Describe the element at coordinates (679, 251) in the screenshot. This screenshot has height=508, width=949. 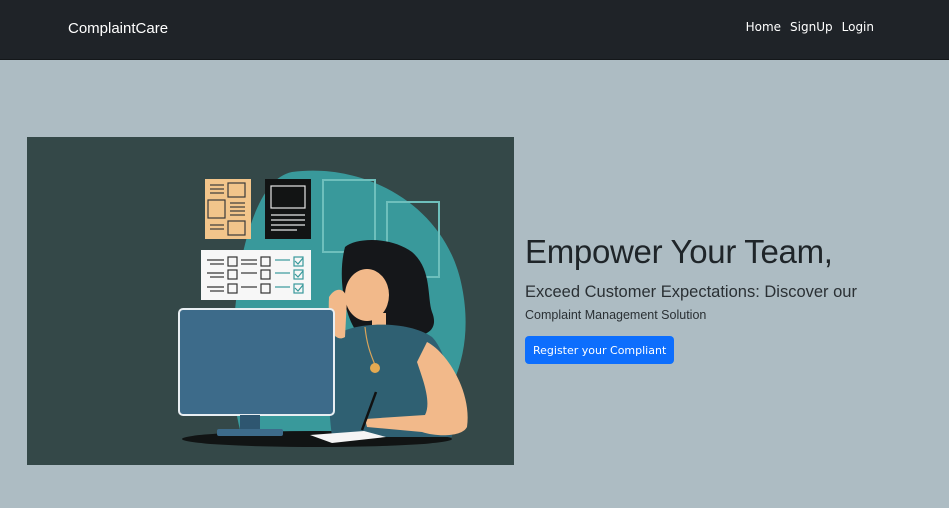
I see `hero-heading: Empower Your Team,` at that location.